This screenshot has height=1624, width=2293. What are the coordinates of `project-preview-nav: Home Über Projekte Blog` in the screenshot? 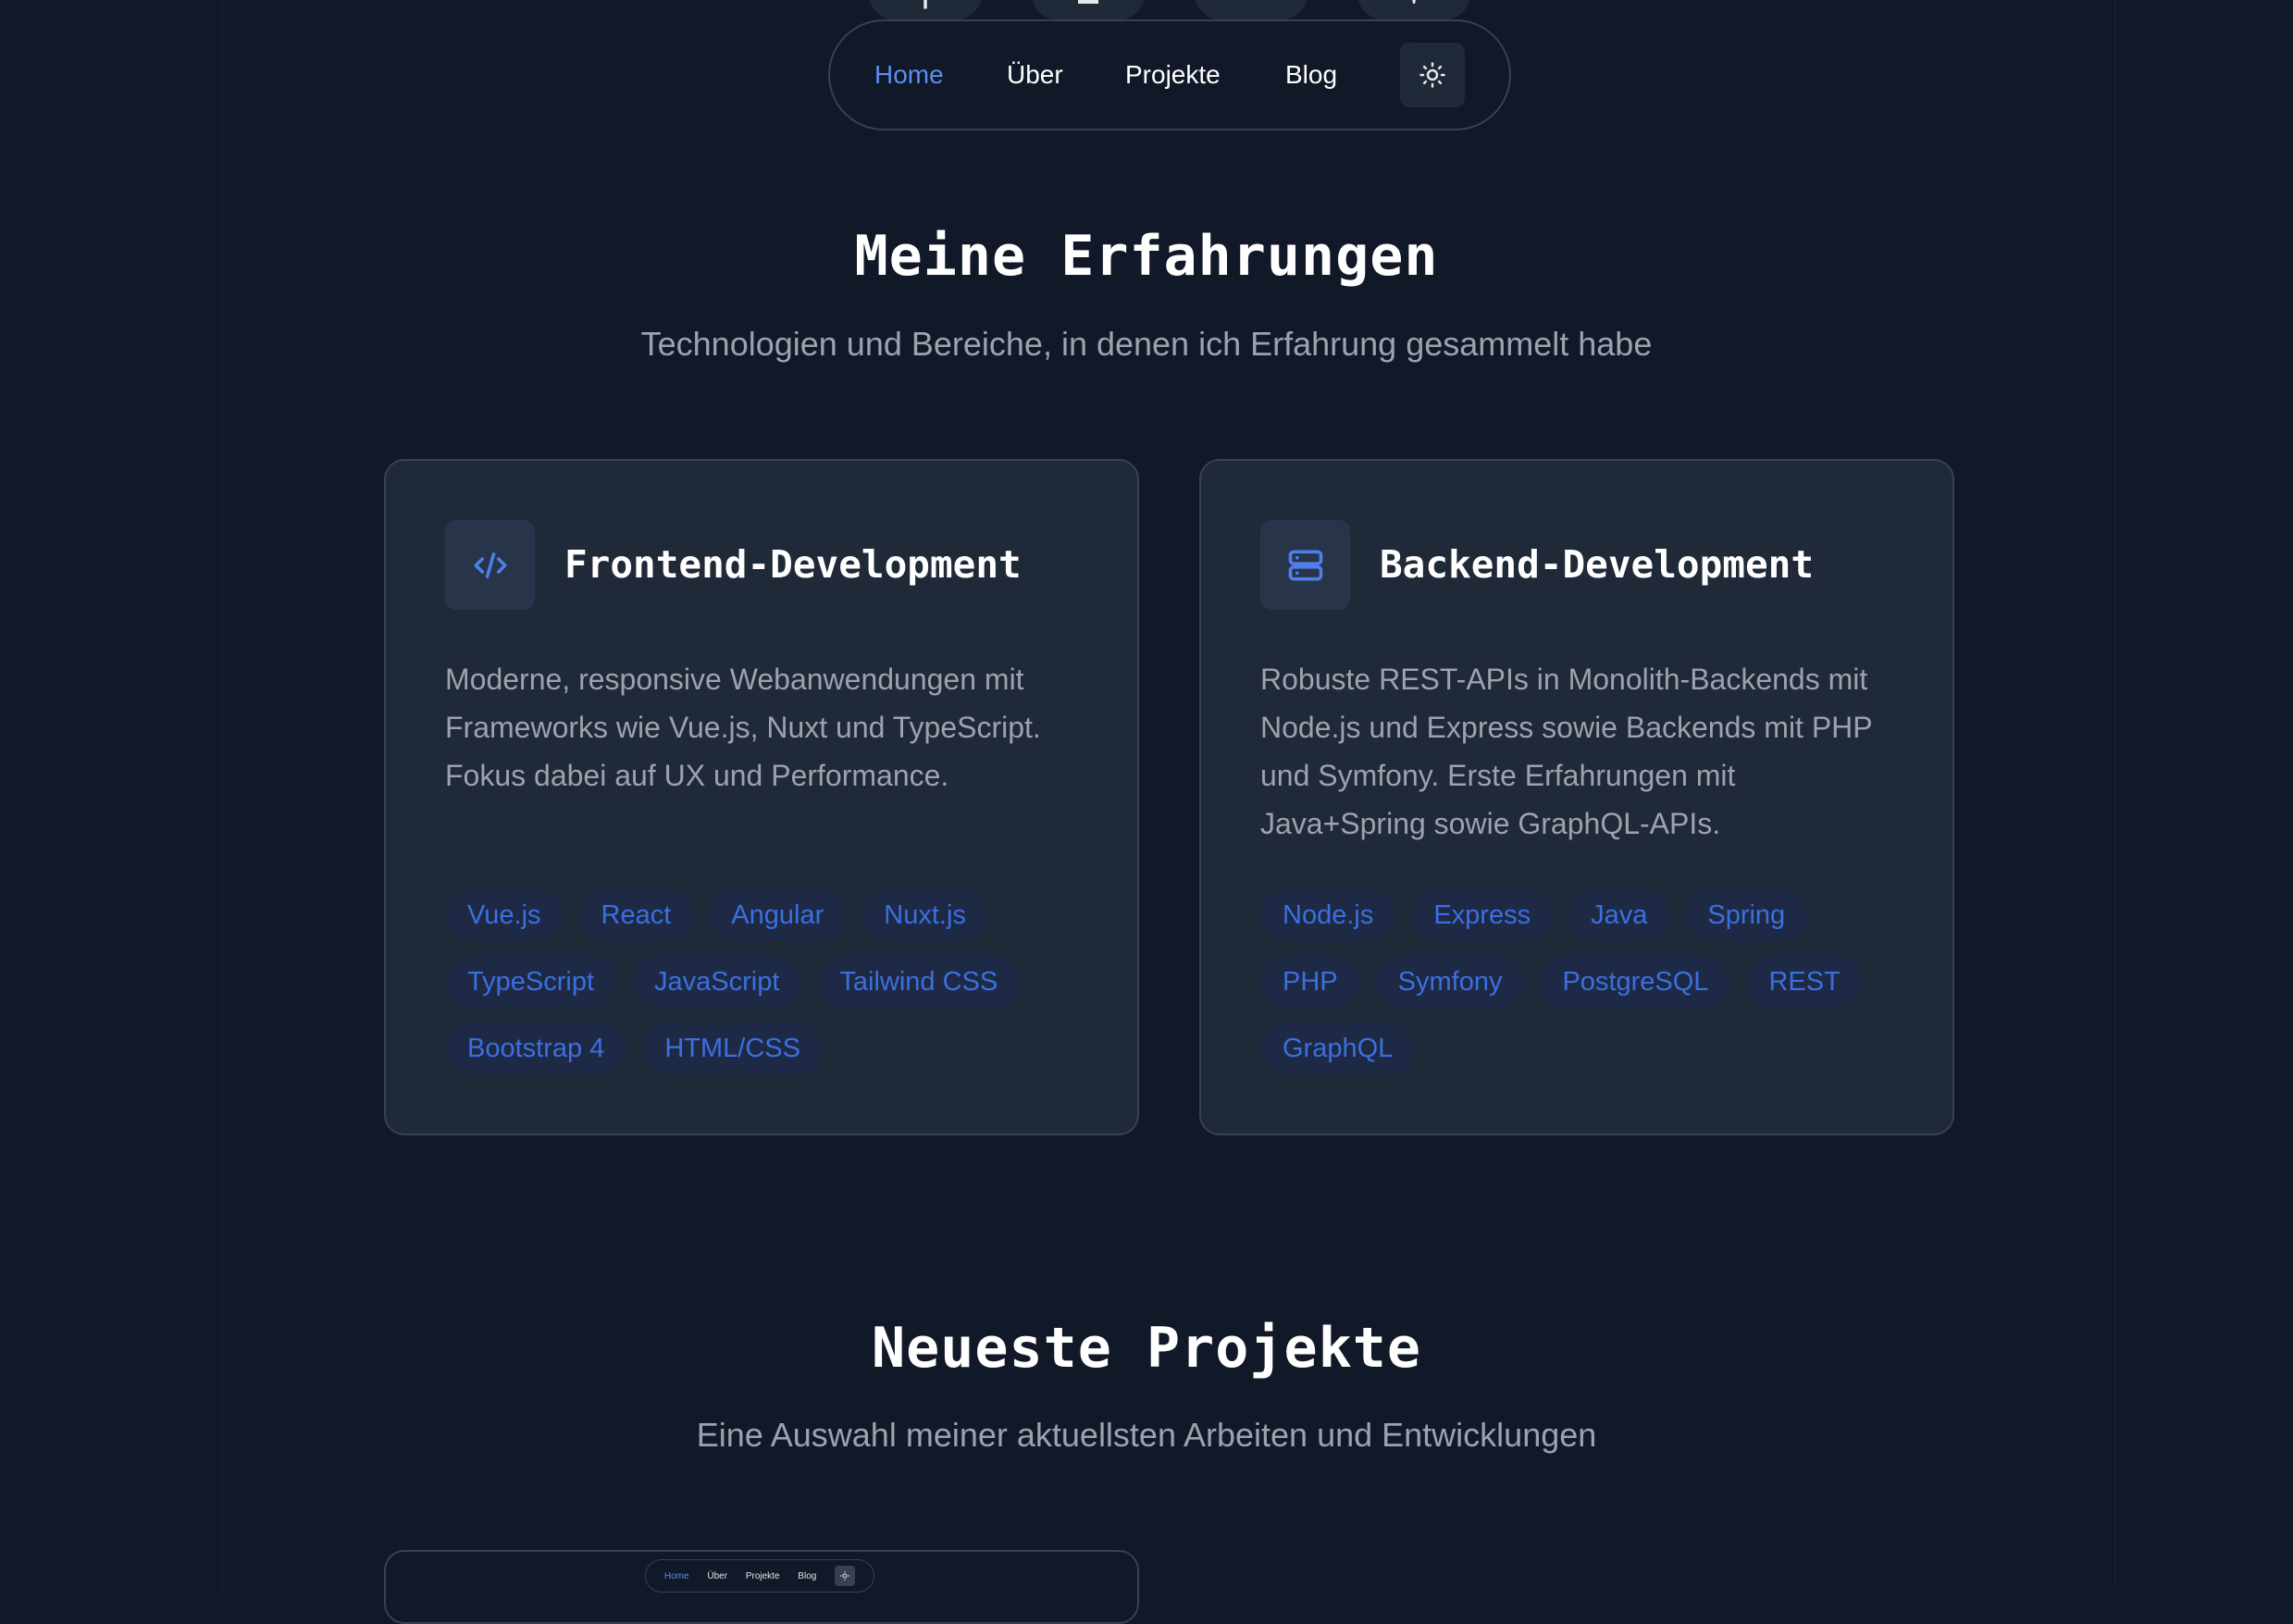 It's located at (760, 1576).